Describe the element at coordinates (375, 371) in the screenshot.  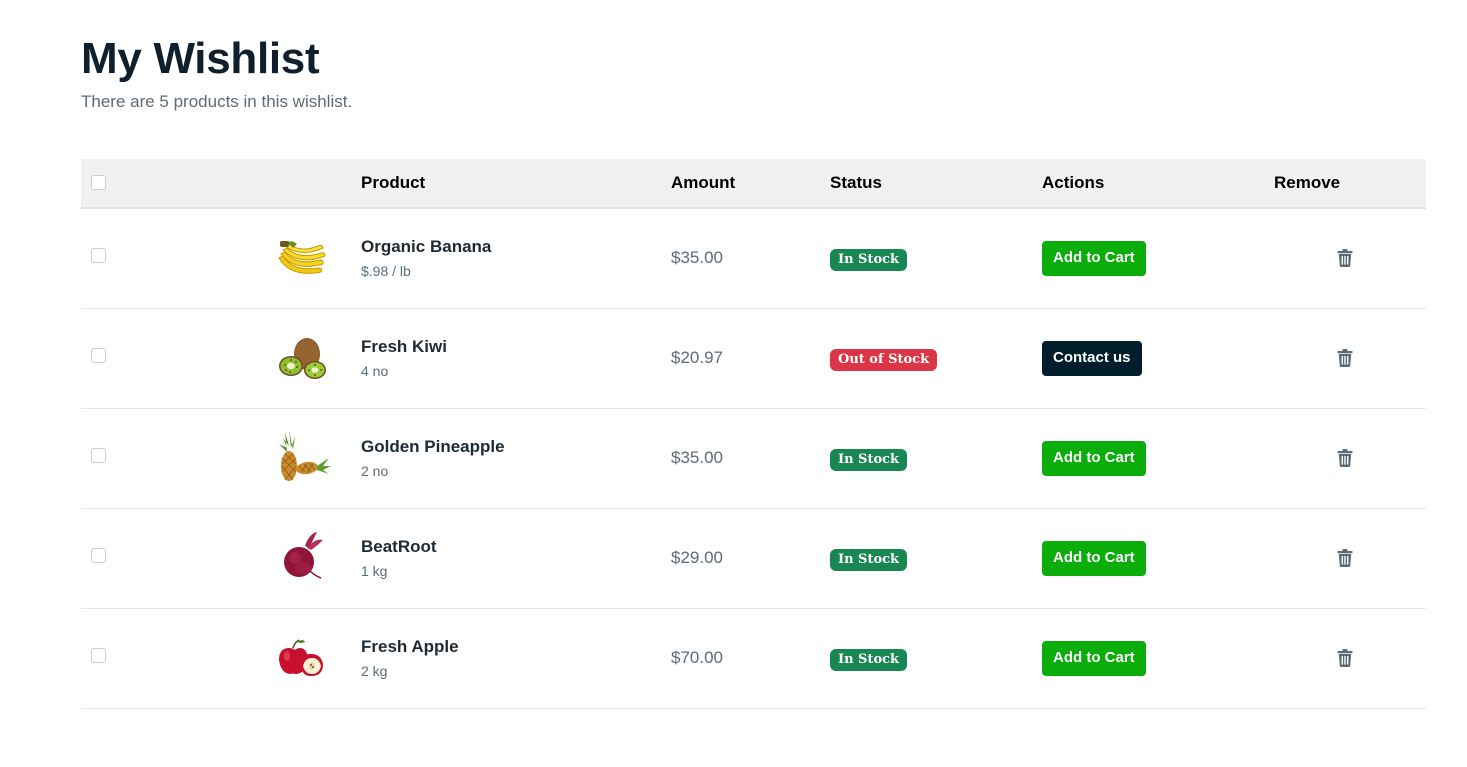
I see `product-unit: 4 no` at that location.